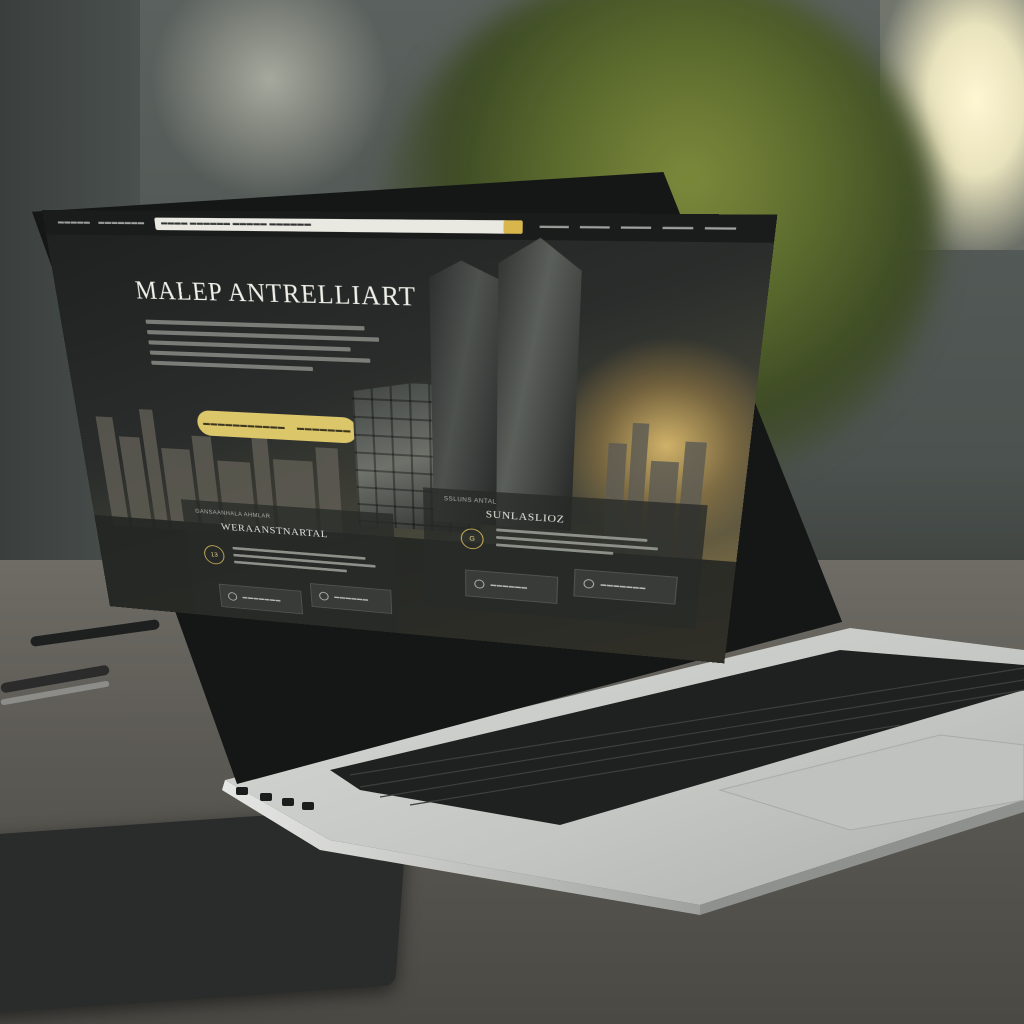 Image resolution: width=1024 pixels, height=1024 pixels. Describe the element at coordinates (472, 538) in the screenshot. I see `step-badge: G` at that location.